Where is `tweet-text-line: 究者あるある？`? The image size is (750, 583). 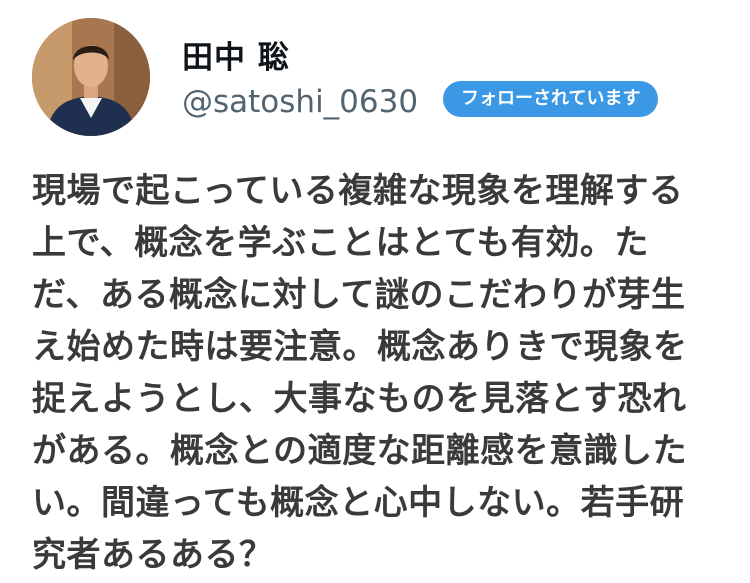 tweet-text-line: 究者あるある？ is located at coordinates (153, 555).